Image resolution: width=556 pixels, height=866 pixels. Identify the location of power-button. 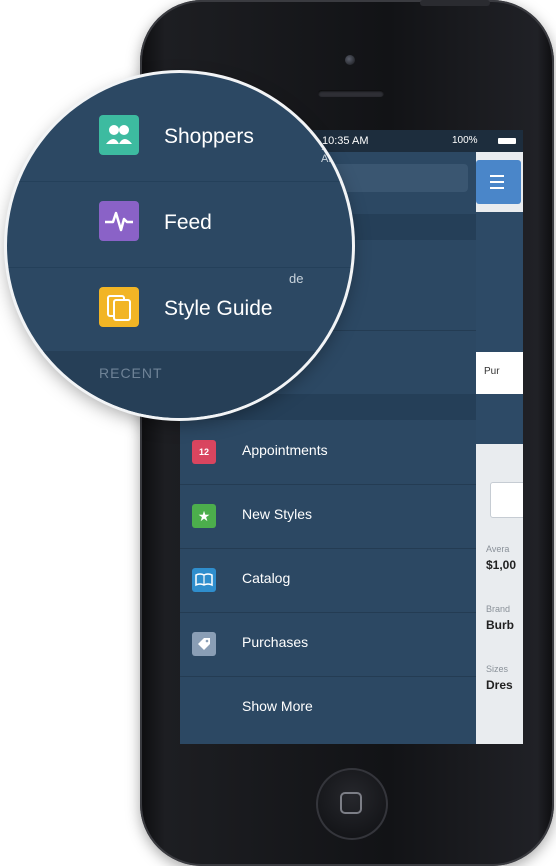
(455, 3).